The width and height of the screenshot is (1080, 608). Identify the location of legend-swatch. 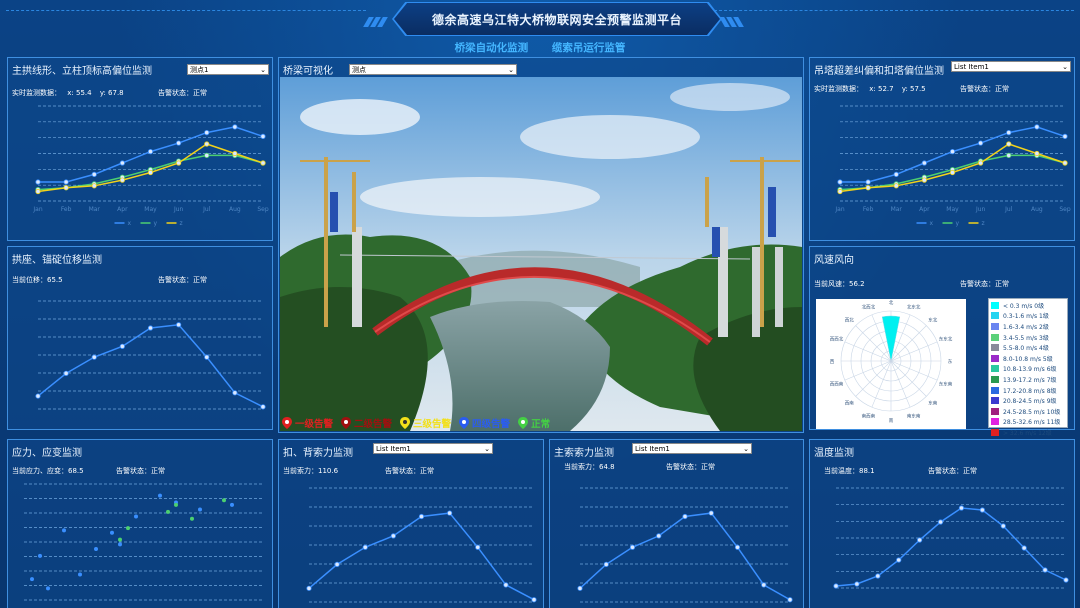
(995, 305).